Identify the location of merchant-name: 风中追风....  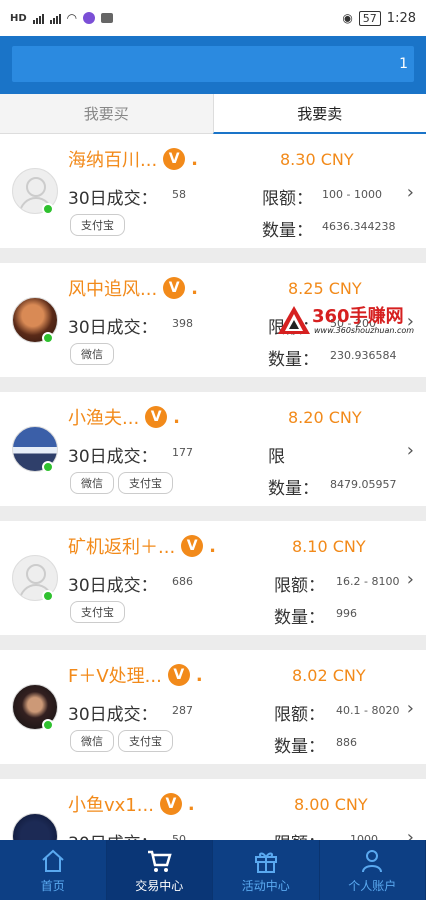
(113, 289).